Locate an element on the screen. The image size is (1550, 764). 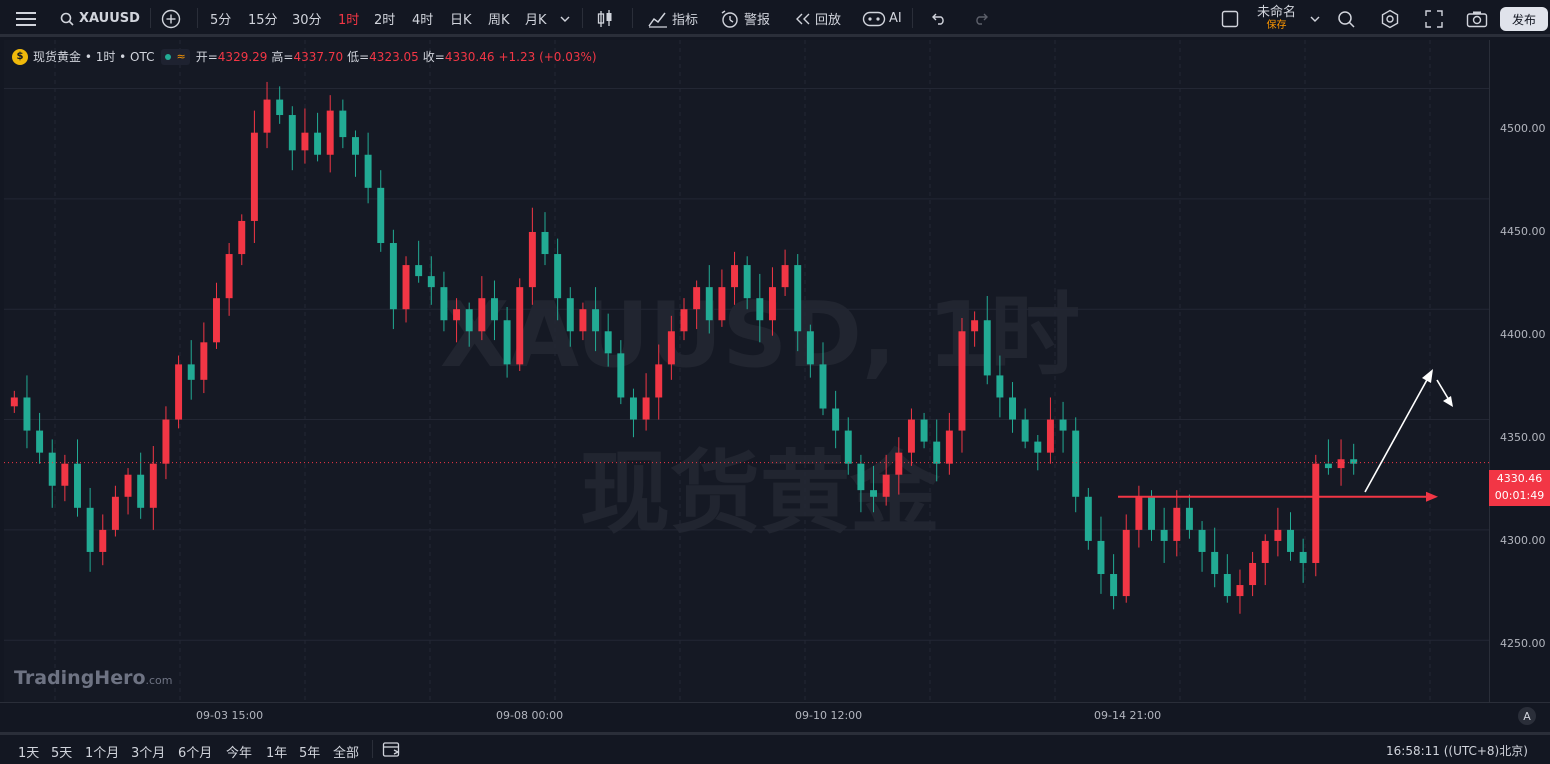
legend-low-label: 低= is located at coordinates (358, 57).